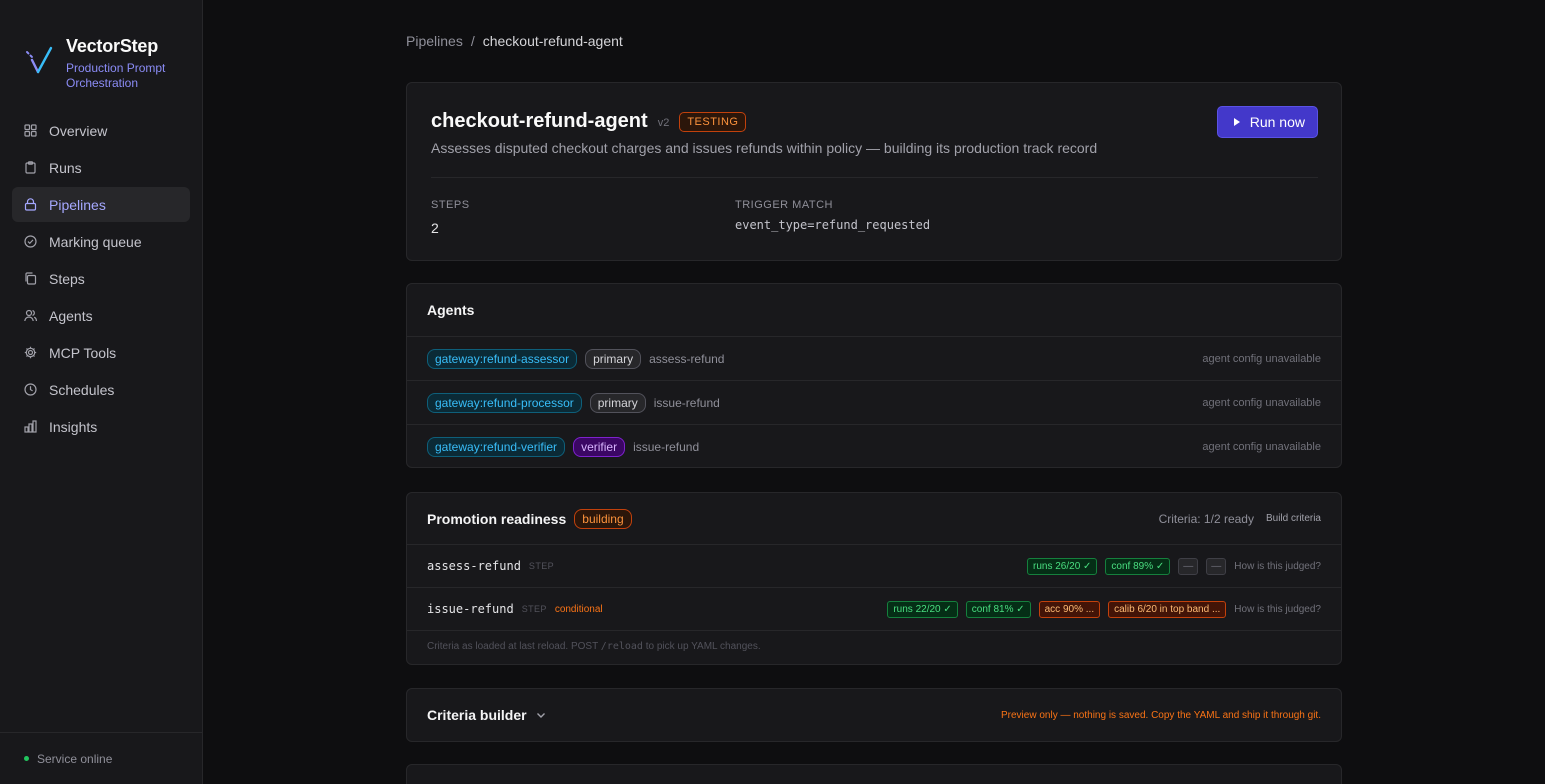 Image resolution: width=1545 pixels, height=784 pixels. What do you see at coordinates (1138, 566) in the screenshot?
I see `criterion-chip: conf 89% ✓` at bounding box center [1138, 566].